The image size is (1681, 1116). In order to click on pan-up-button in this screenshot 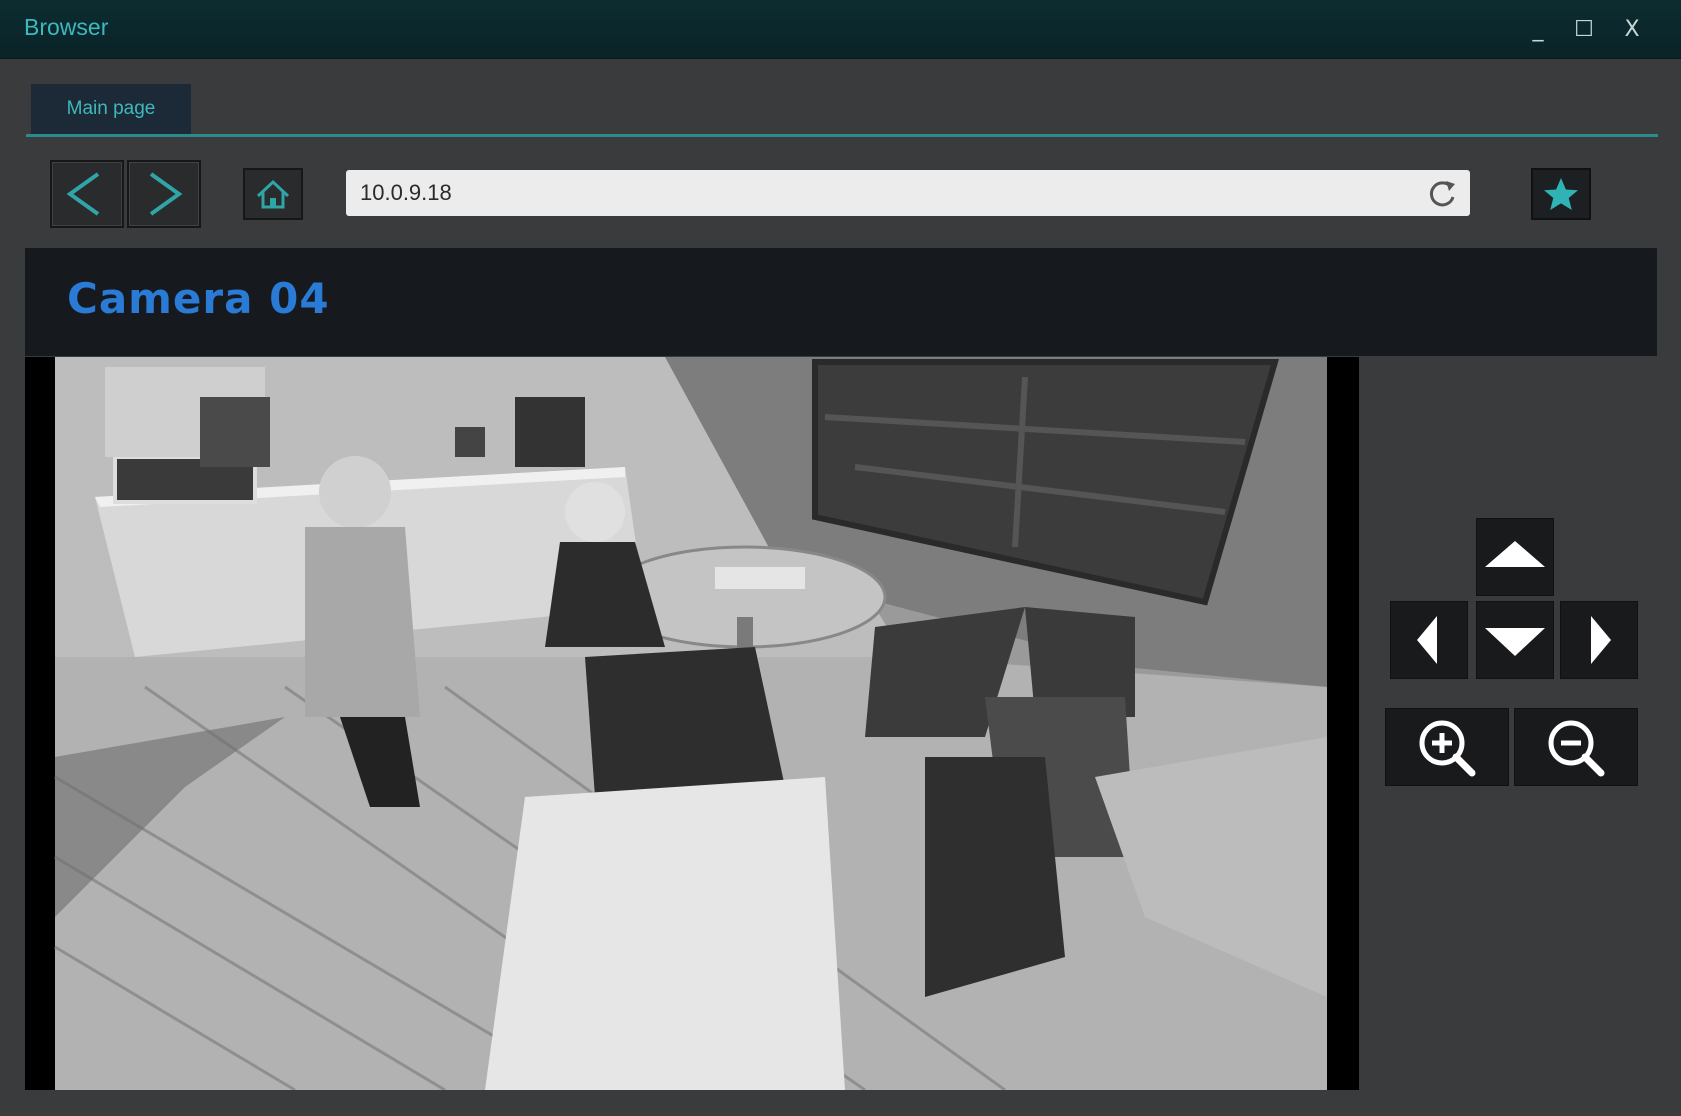, I will do `click(1515, 557)`.